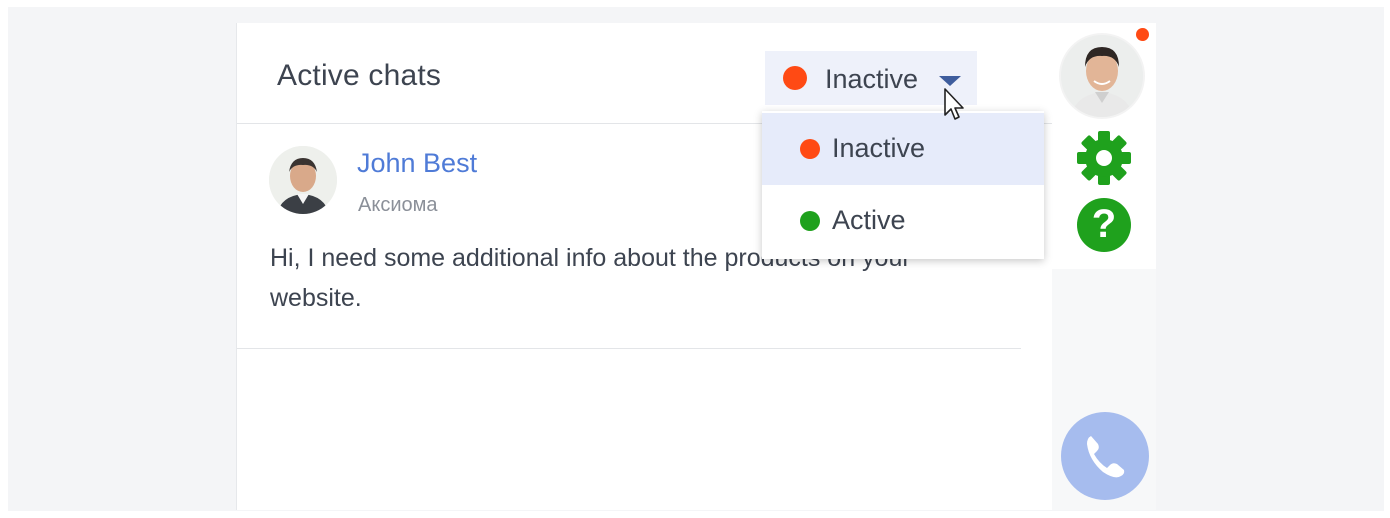  I want to click on caret-down-icon, so click(950, 81).